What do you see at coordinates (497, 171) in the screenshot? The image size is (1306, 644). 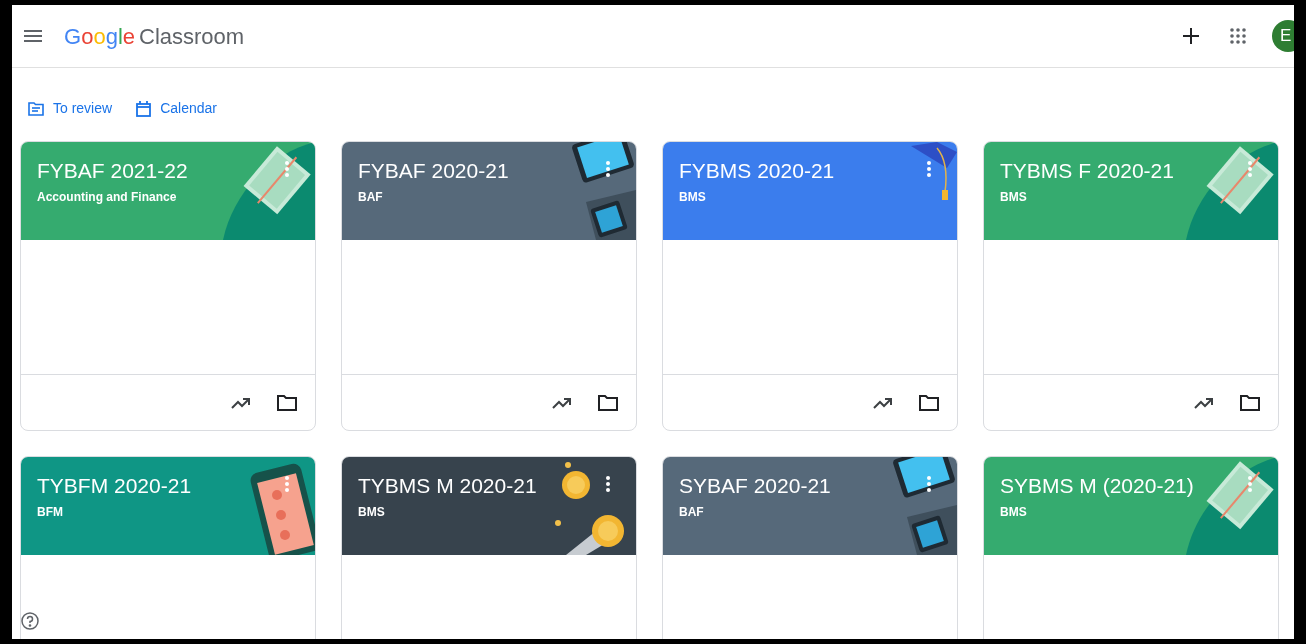 I see `class-title: FYBAF 2020-21` at bounding box center [497, 171].